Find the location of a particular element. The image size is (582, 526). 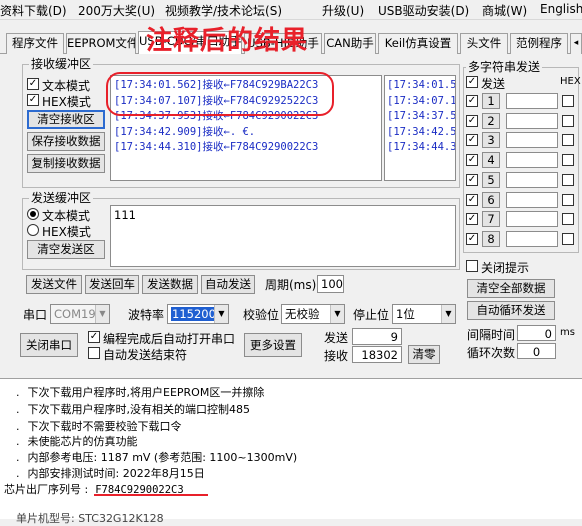

tab-scroll-arrows: ◂ is located at coordinates (576, 43).